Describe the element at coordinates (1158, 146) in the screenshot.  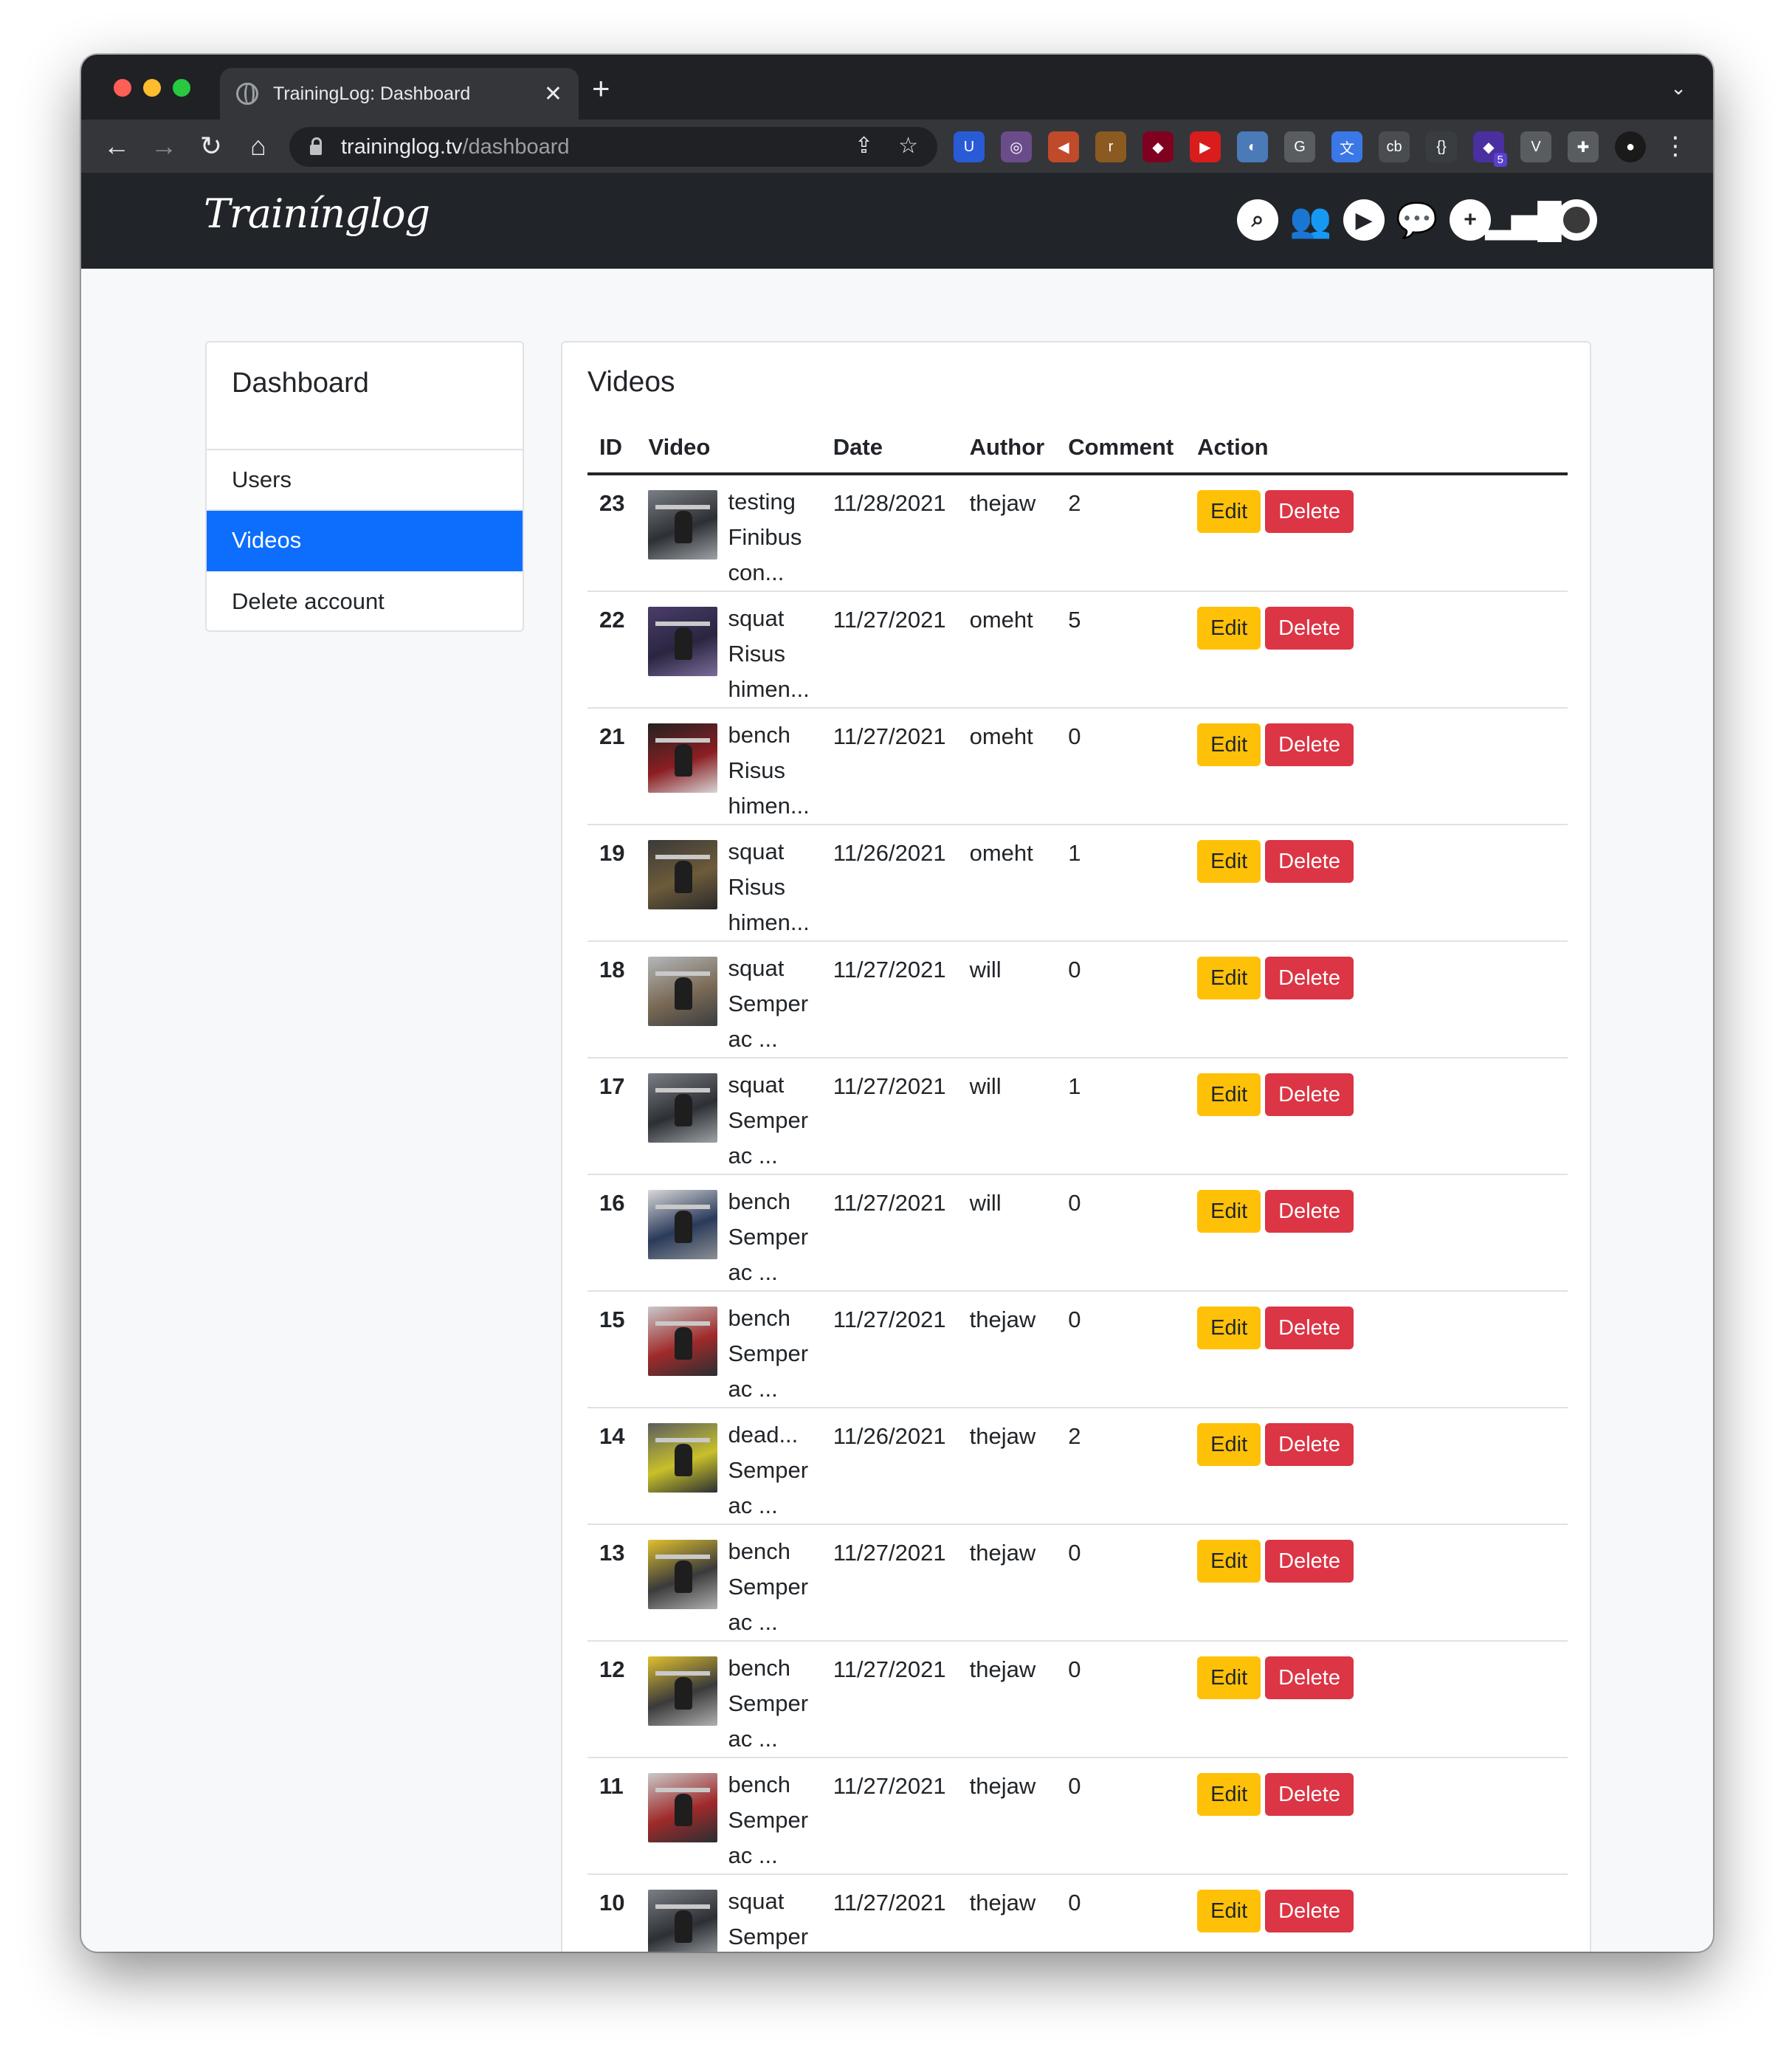
I see `ublock-icon: ◆` at that location.